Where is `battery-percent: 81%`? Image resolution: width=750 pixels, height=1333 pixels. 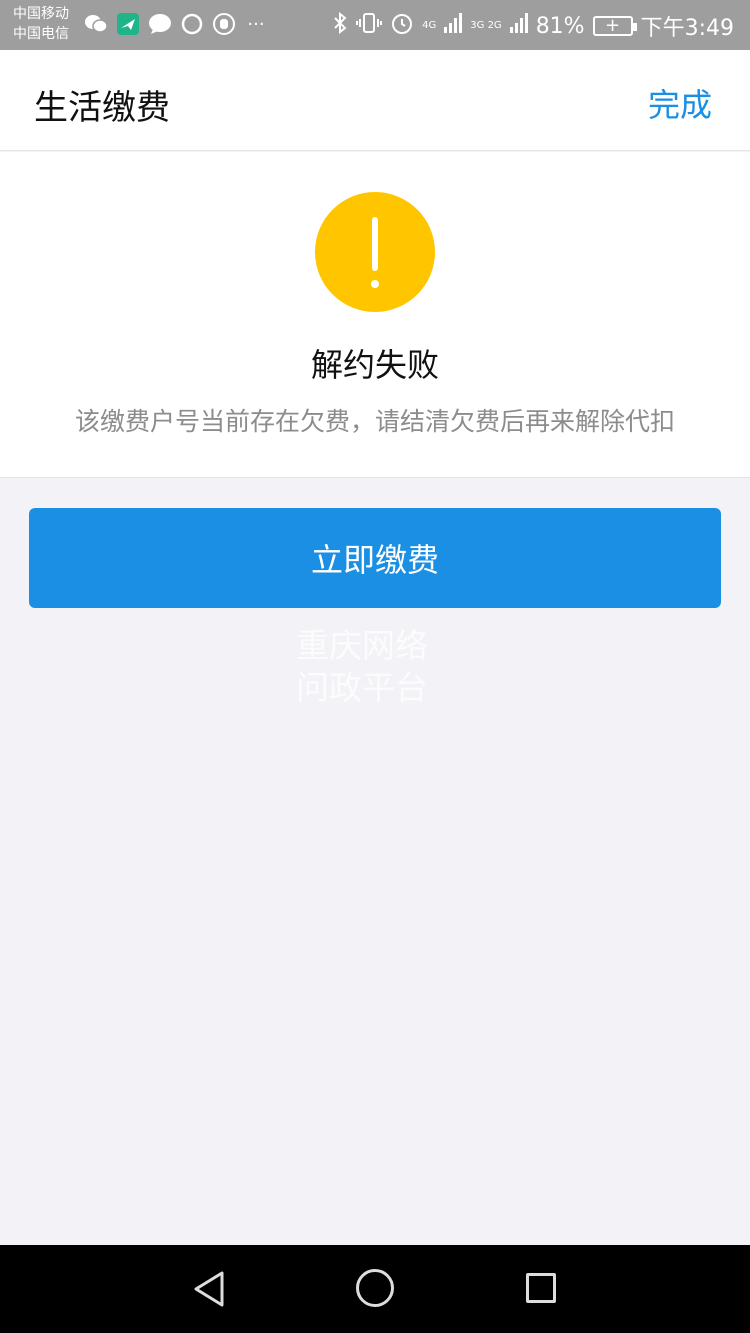
battery-percent: 81% is located at coordinates (560, 26).